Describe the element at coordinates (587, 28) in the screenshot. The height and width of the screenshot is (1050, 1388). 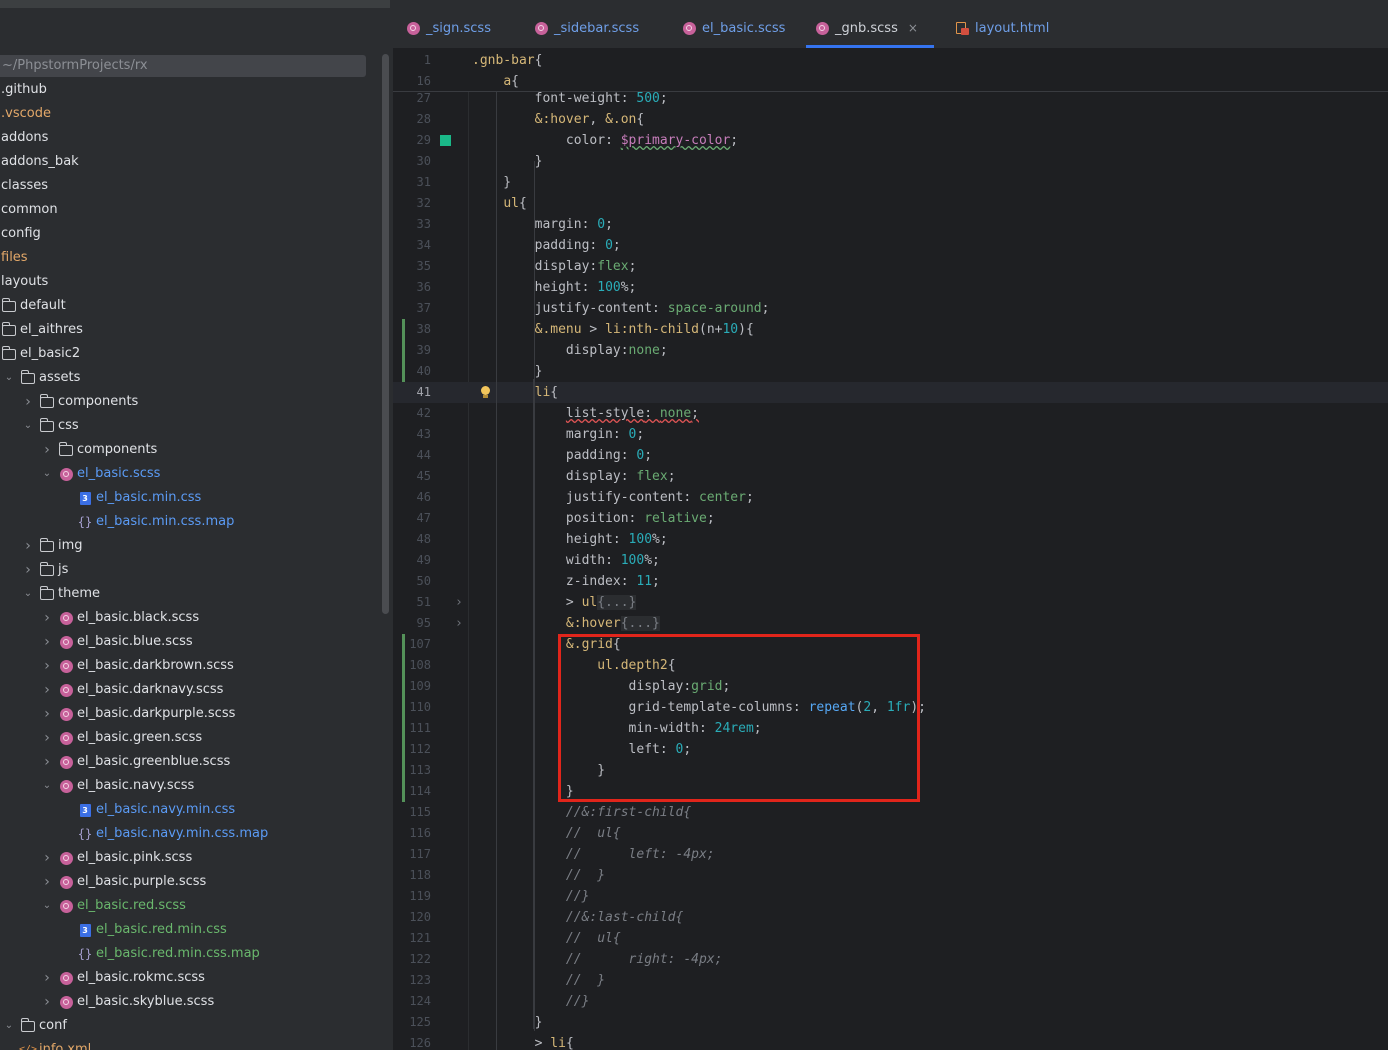
I see `tab-sidebar-scss: _sidebar.scss` at that location.